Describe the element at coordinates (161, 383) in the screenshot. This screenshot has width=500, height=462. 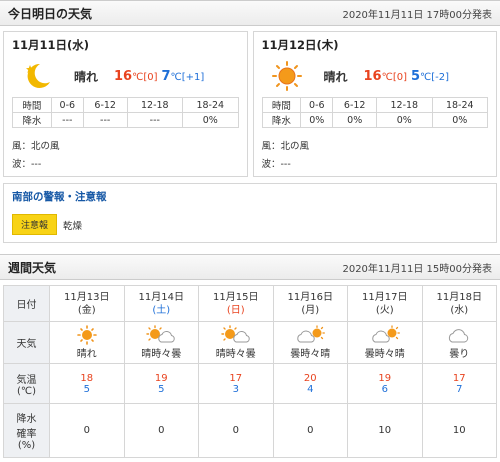
I see `weekly-temp-cell: 19 5` at that location.